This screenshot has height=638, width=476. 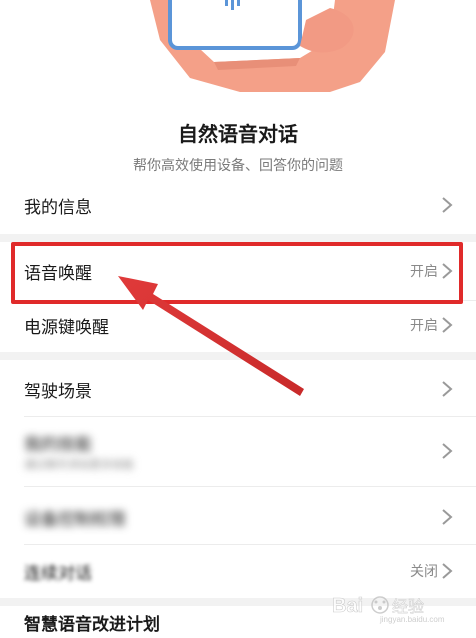 I want to click on annotation-arrow-icon, so click(x=211, y=336).